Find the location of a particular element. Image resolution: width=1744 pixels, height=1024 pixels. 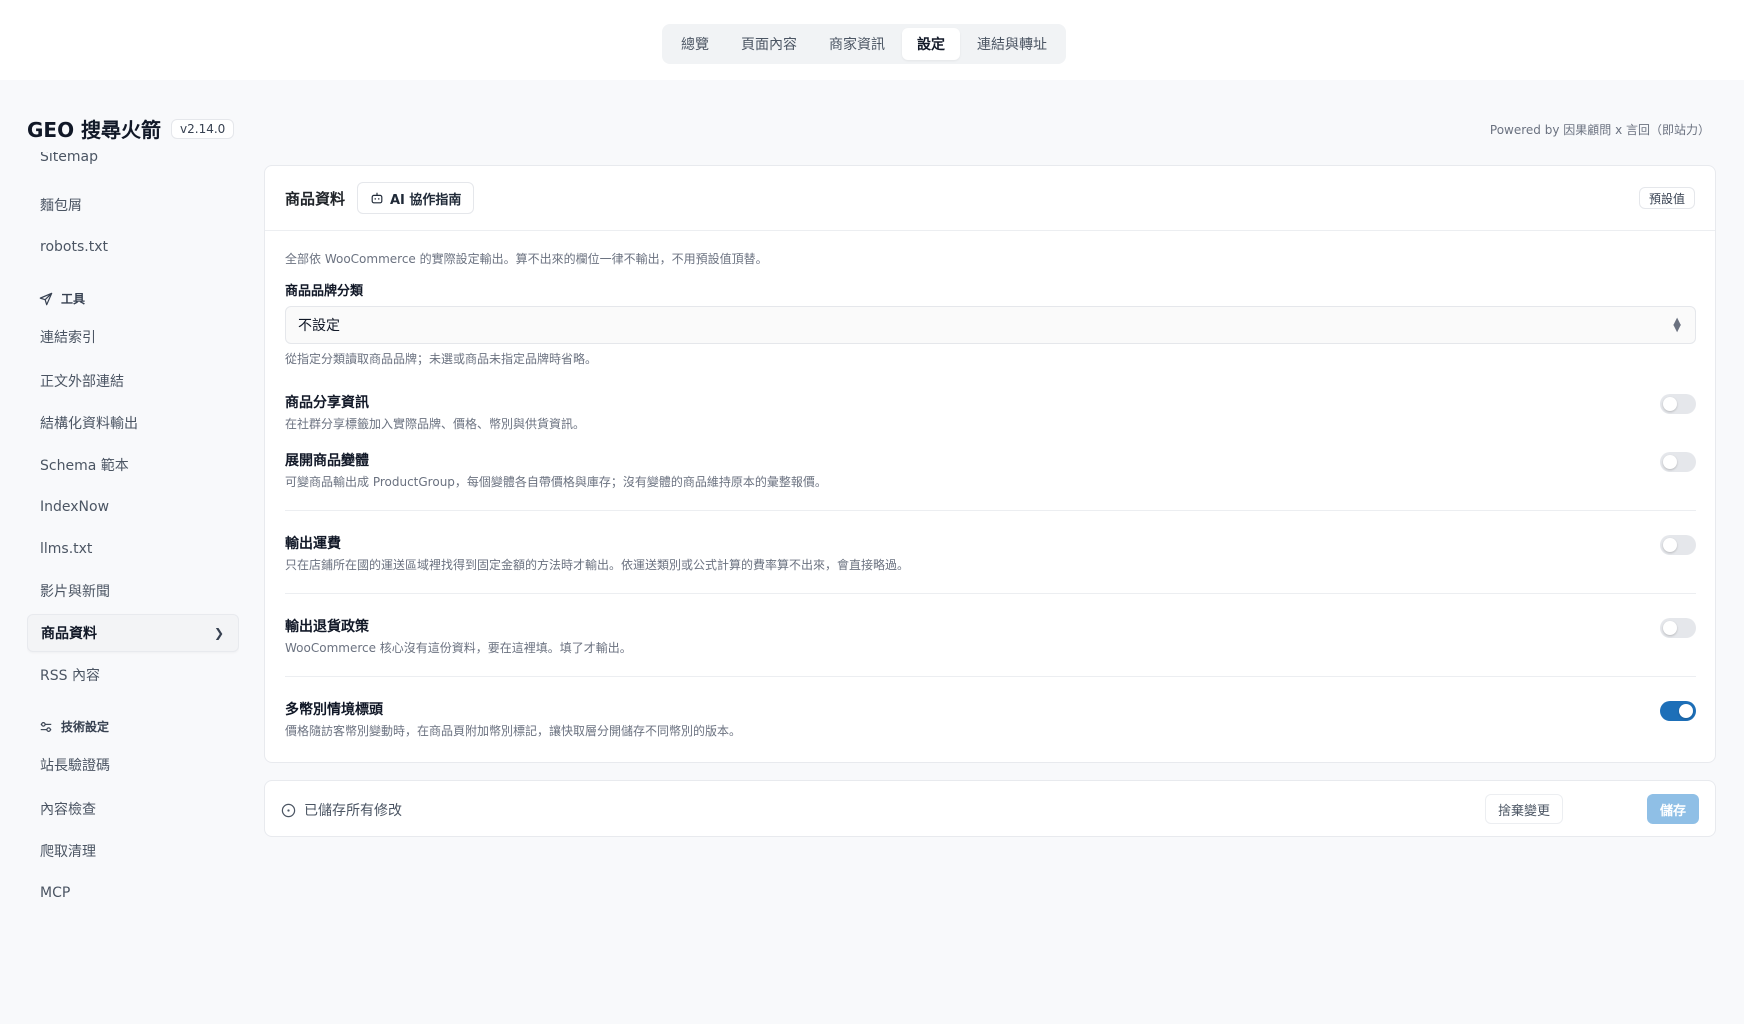

setting-title: 多幣別情境標頭 is located at coordinates (334, 710).